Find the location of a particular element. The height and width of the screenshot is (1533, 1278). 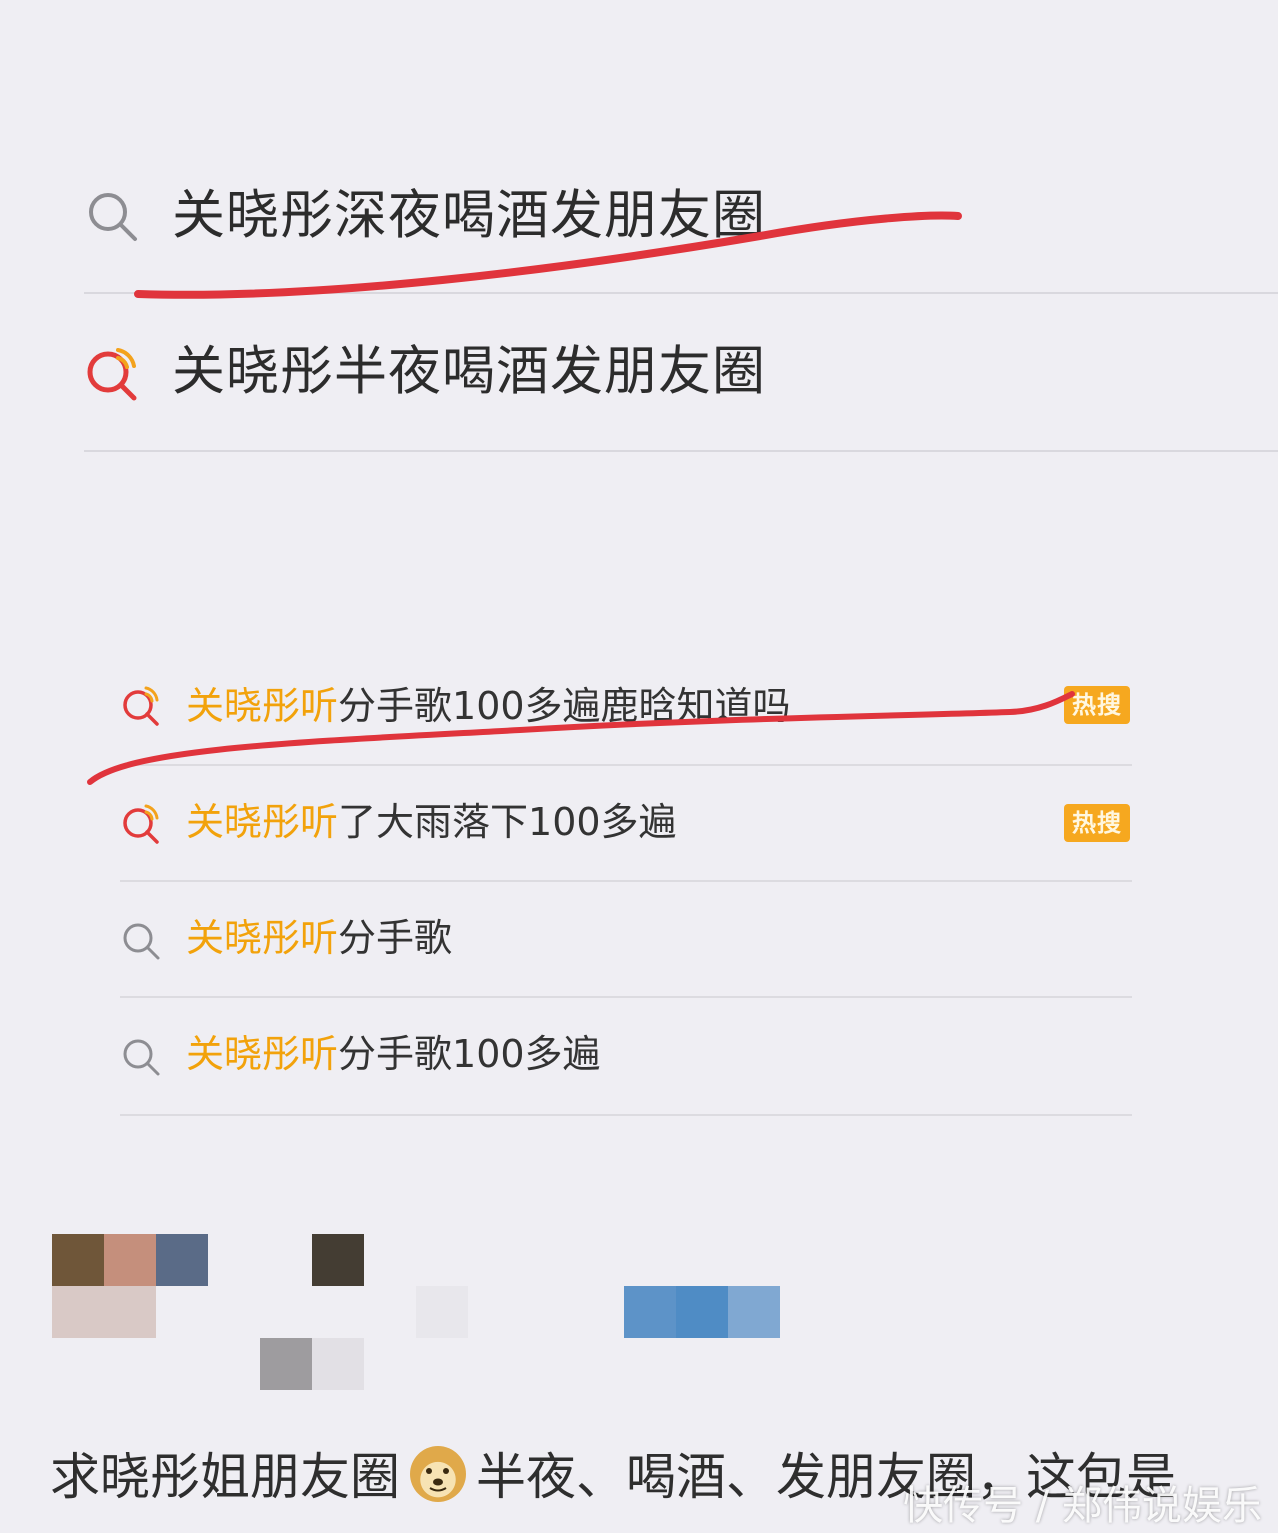

suggestion-text: 关晓彤听分手歌100多遍鹿晗知道吗 is located at coordinates (488, 706).